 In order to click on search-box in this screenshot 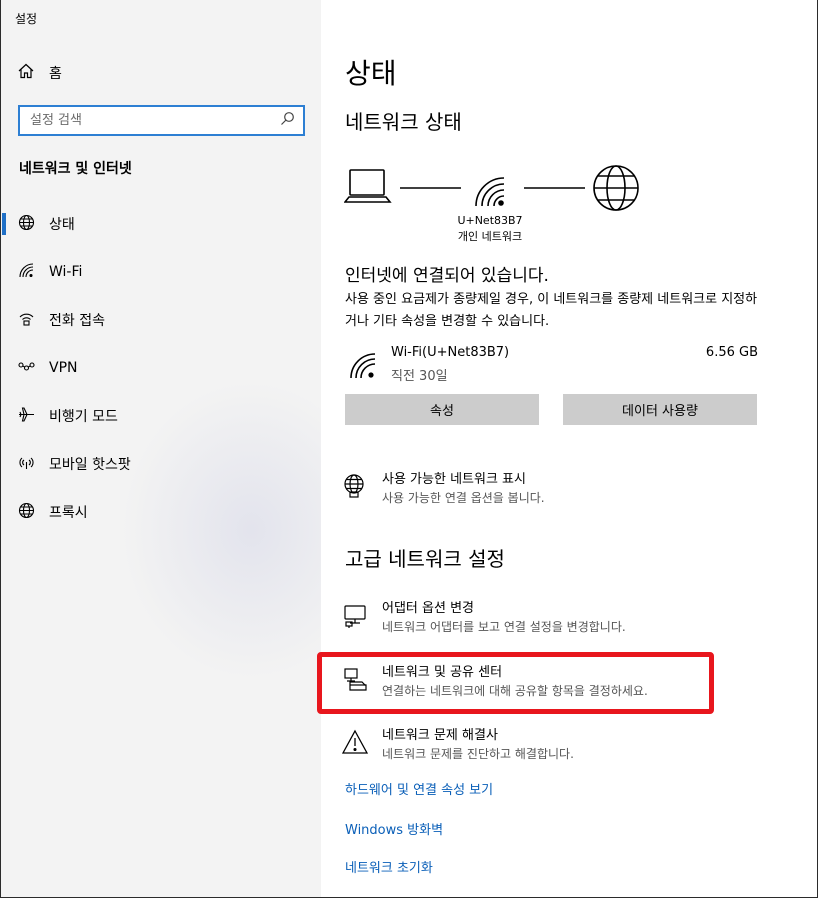, I will do `click(161, 120)`.